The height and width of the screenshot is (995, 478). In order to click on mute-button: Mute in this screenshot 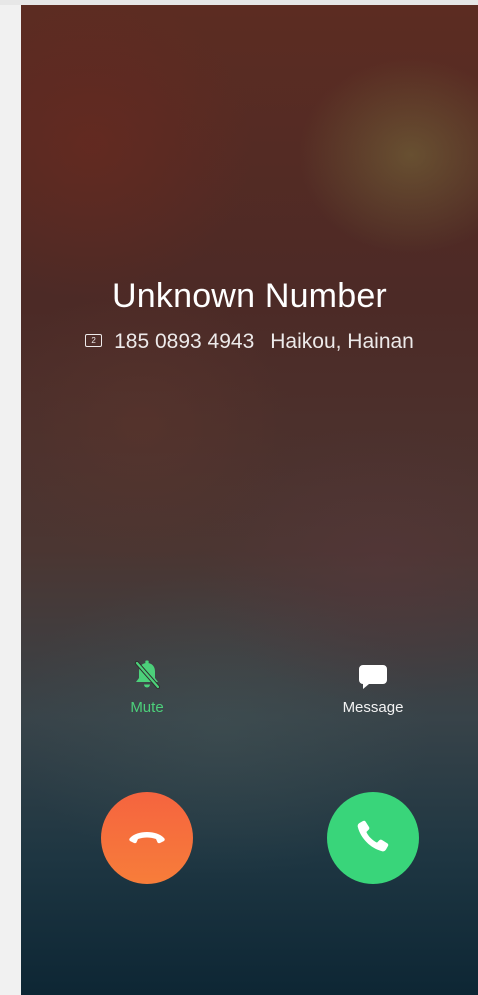, I will do `click(147, 686)`.